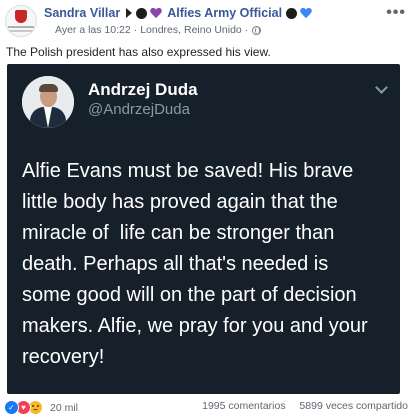 Image resolution: width=414 pixels, height=418 pixels. Describe the element at coordinates (243, 406) in the screenshot. I see `comments-count: 1995 comentarios` at that location.